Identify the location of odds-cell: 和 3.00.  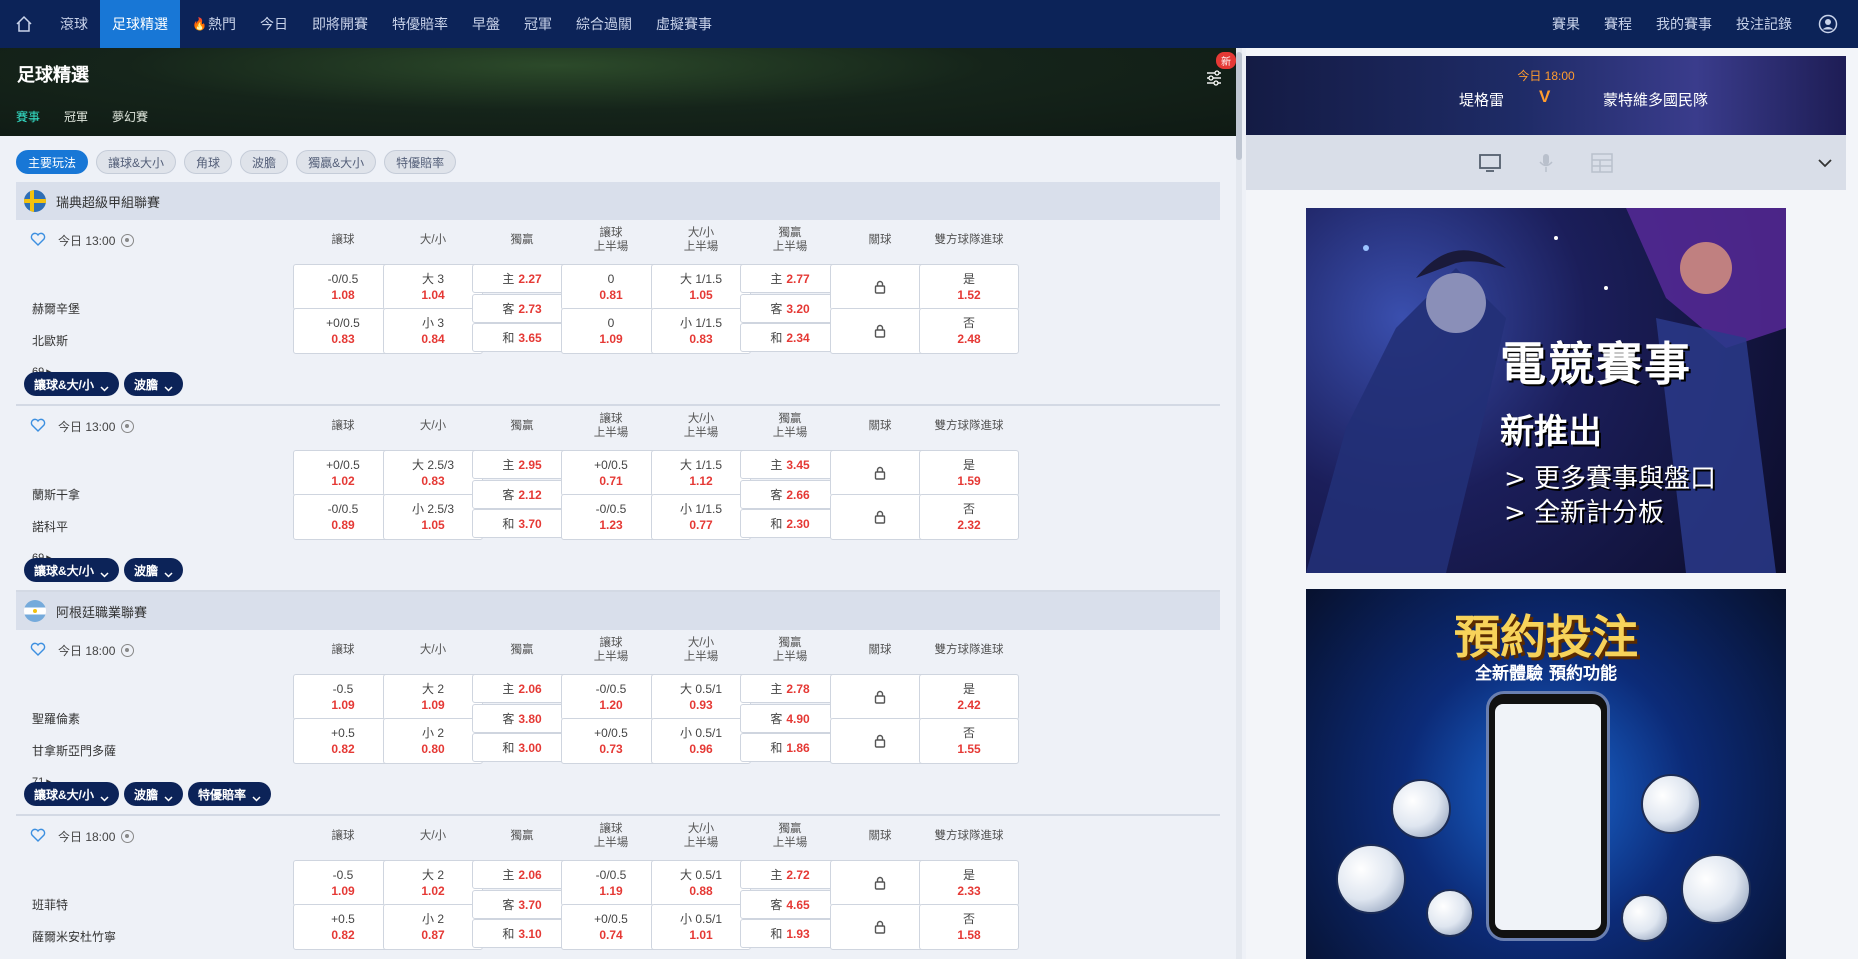
(522, 747).